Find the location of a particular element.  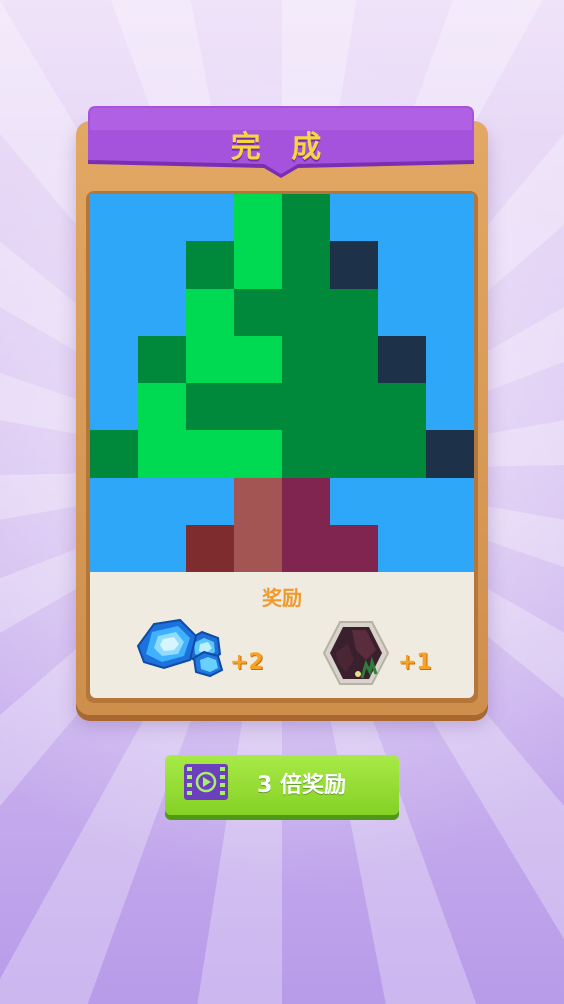

reward-panel: 奖励 +2 +1 is located at coordinates (282, 635).